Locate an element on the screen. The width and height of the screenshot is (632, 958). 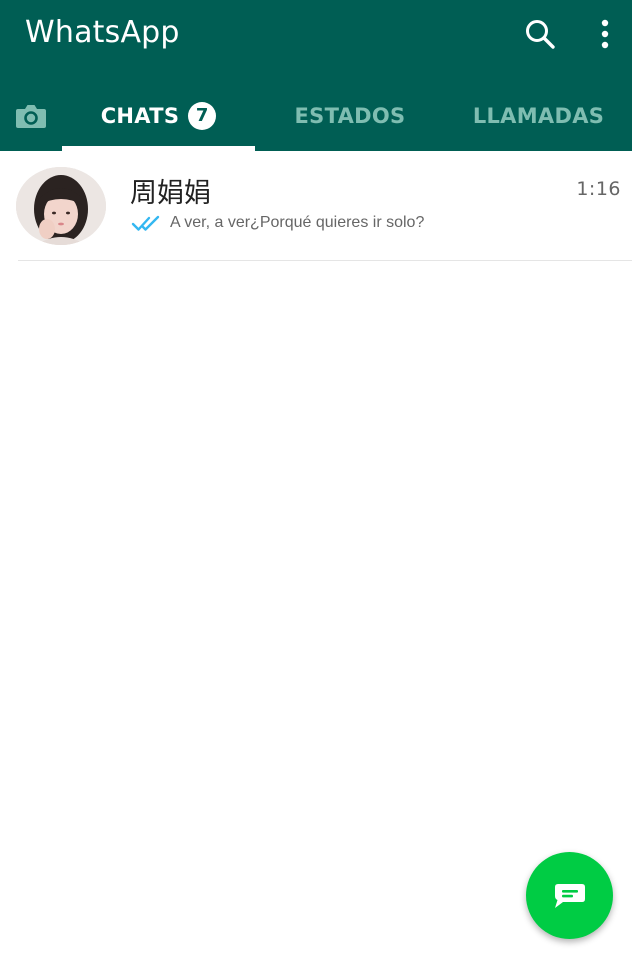
tab-llamadas-label: LLAMADAS is located at coordinates (538, 115).